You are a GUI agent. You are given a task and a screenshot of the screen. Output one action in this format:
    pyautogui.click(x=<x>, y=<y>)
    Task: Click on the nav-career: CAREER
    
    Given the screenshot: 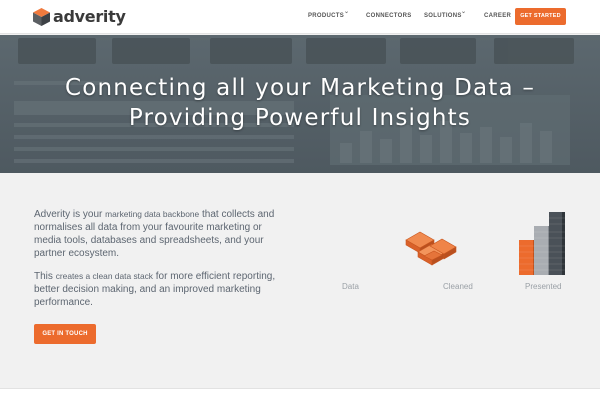 What is the action you would take?
    pyautogui.click(x=497, y=16)
    